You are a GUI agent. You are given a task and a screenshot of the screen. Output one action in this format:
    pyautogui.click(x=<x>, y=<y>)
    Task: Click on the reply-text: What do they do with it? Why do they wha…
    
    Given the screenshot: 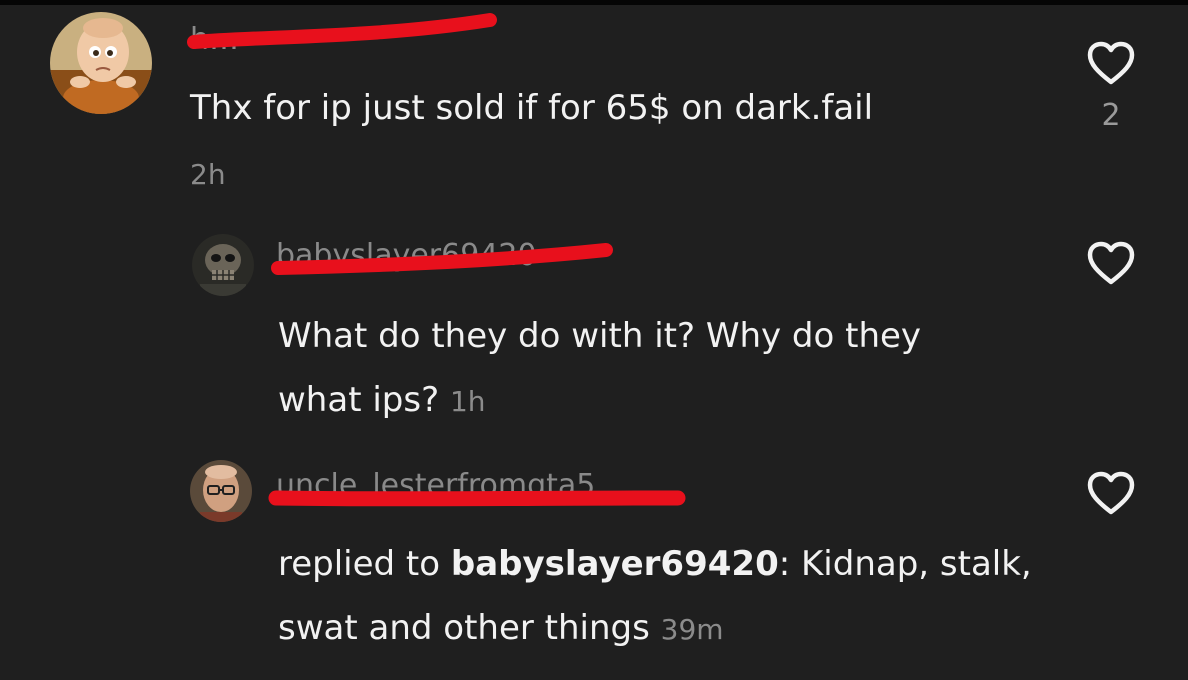 What is the action you would take?
    pyautogui.click(x=638, y=369)
    